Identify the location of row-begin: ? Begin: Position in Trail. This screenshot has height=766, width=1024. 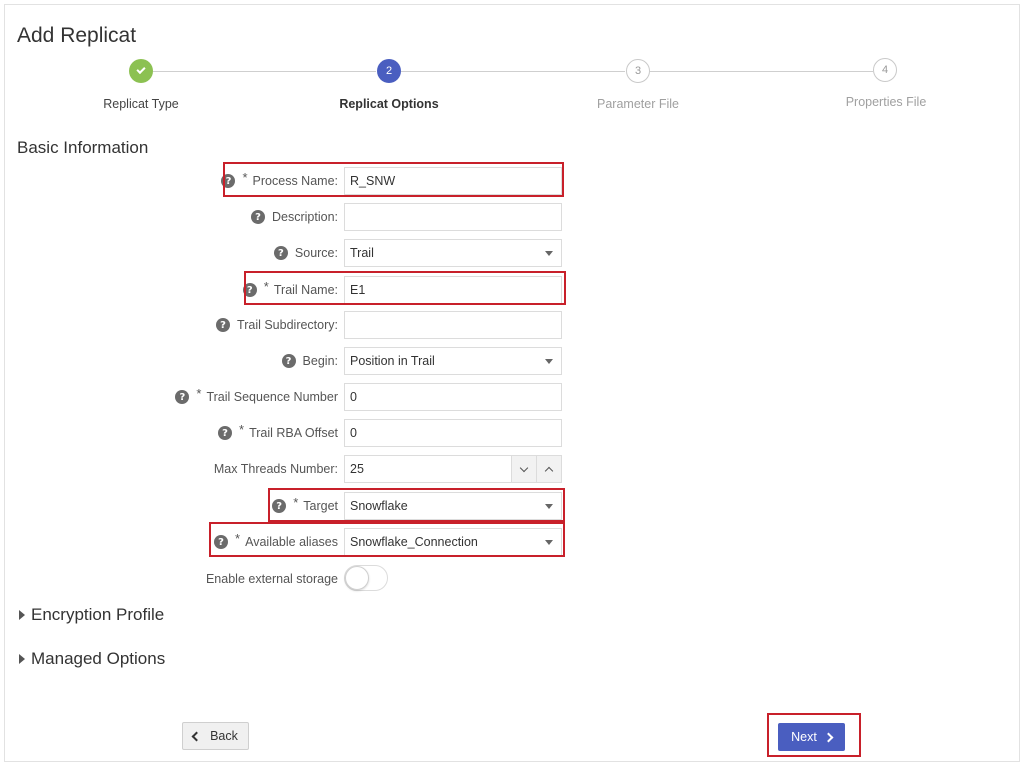
(300, 361).